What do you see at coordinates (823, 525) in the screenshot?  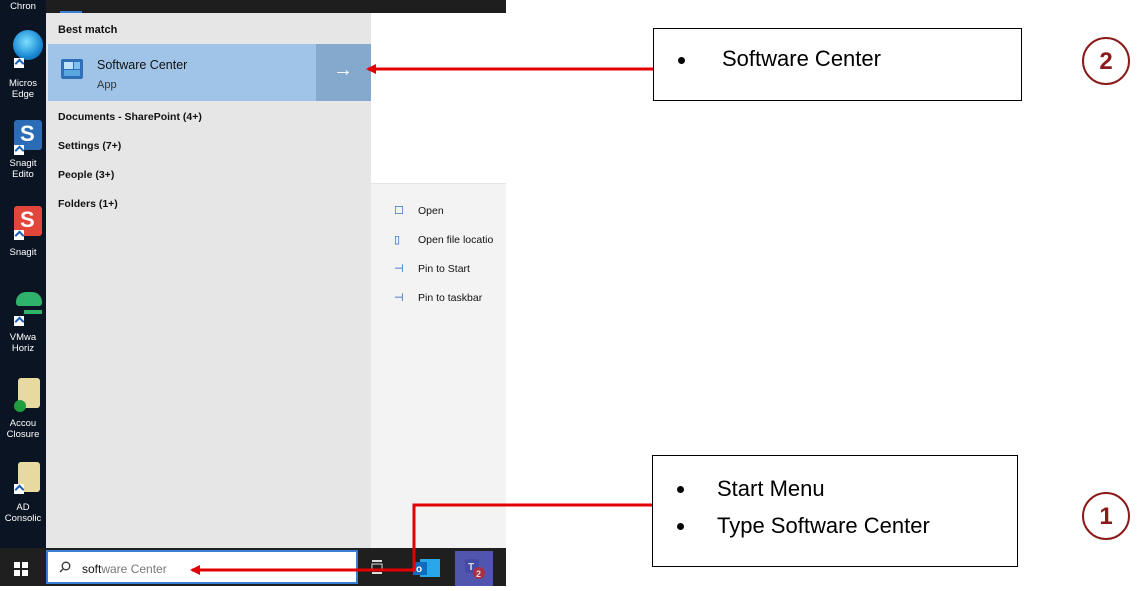 I see `callout-item-type-software-center: Type Software Center` at bounding box center [823, 525].